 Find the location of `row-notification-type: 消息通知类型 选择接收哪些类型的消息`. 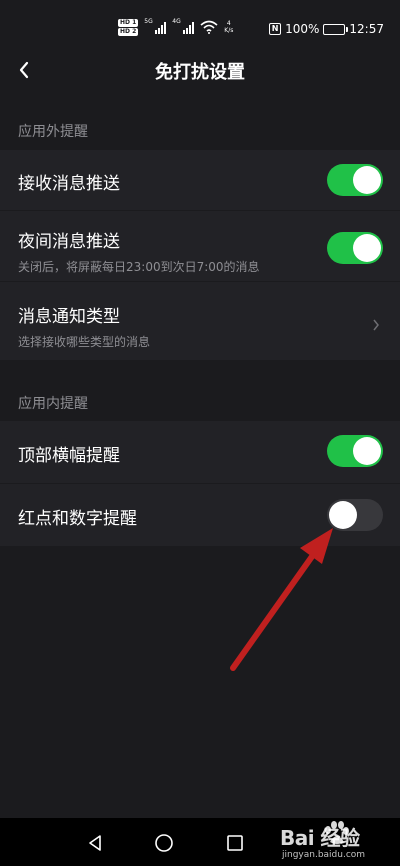

row-notification-type: 消息通知类型 选择接收哪些类型的消息 is located at coordinates (200, 321).